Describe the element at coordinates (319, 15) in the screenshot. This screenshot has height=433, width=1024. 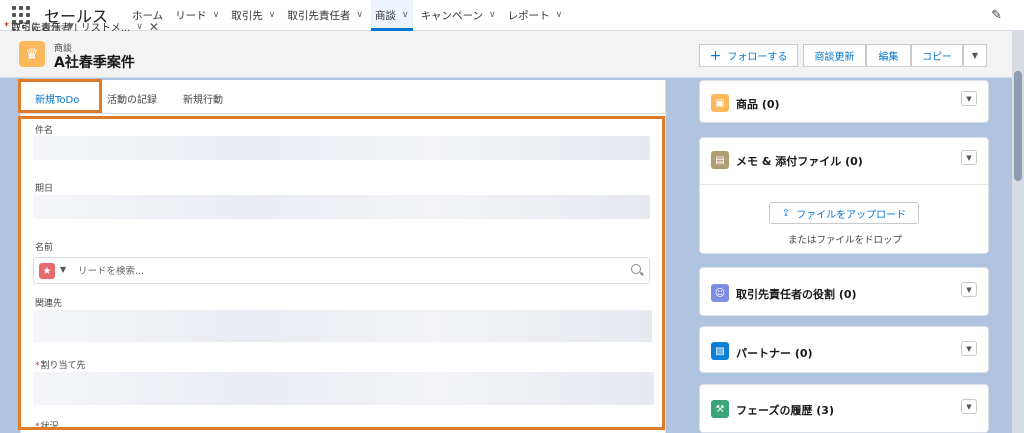
I see `nav-item-label: 取引先責任者` at that location.